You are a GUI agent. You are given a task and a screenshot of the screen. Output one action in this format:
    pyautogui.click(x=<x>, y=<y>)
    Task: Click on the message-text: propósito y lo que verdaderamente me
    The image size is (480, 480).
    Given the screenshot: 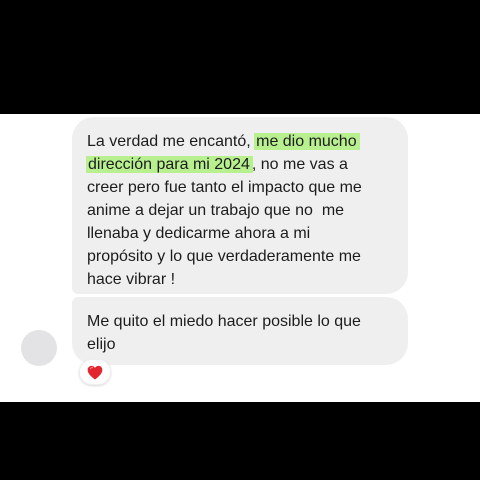 What is the action you would take?
    pyautogui.click(x=224, y=256)
    